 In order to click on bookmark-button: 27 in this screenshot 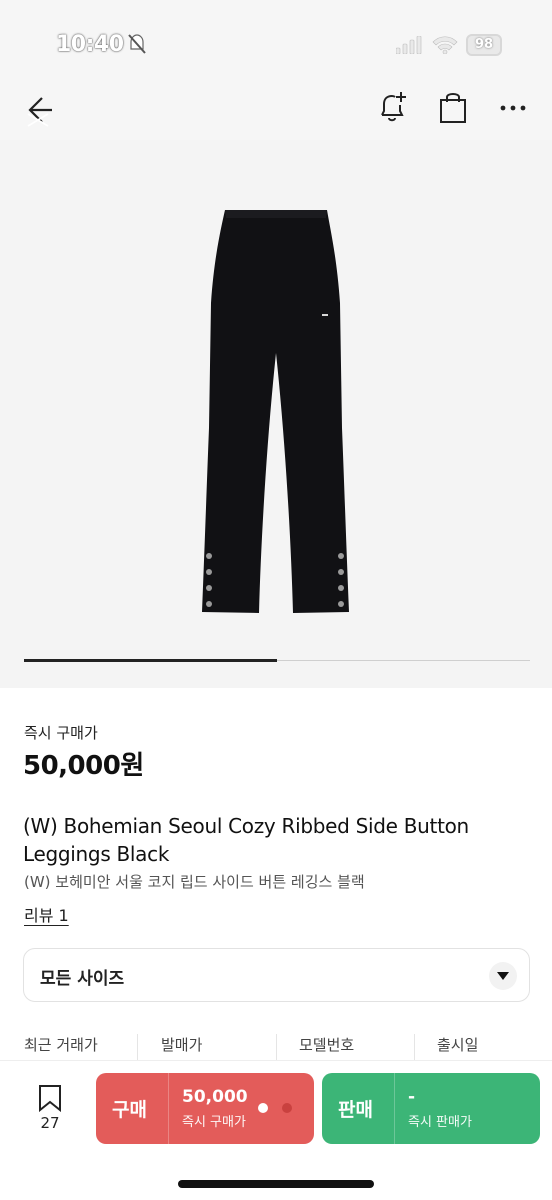, I will do `click(50, 1109)`.